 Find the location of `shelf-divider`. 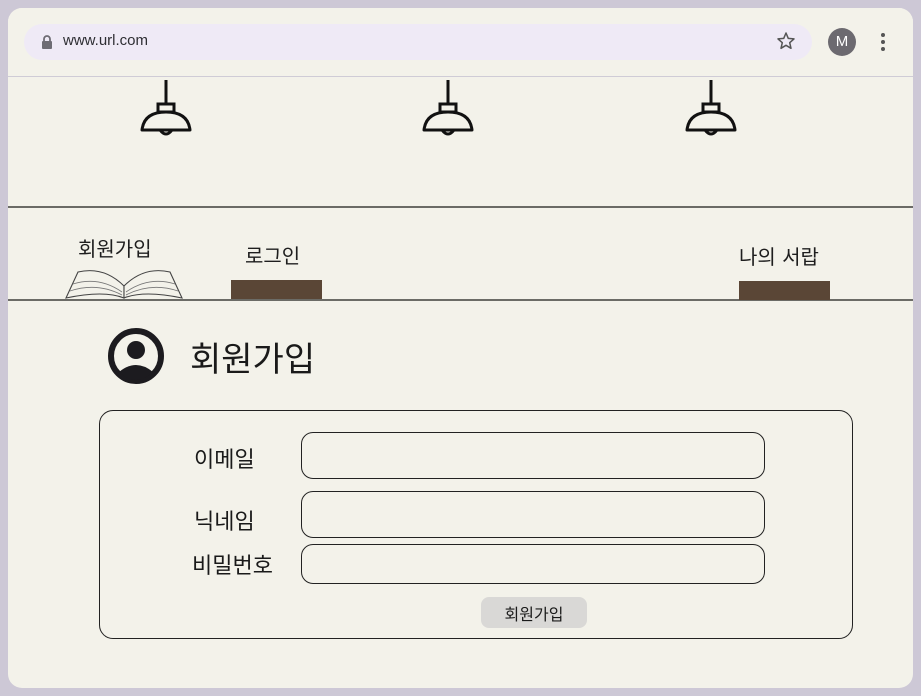

shelf-divider is located at coordinates (460, 207).